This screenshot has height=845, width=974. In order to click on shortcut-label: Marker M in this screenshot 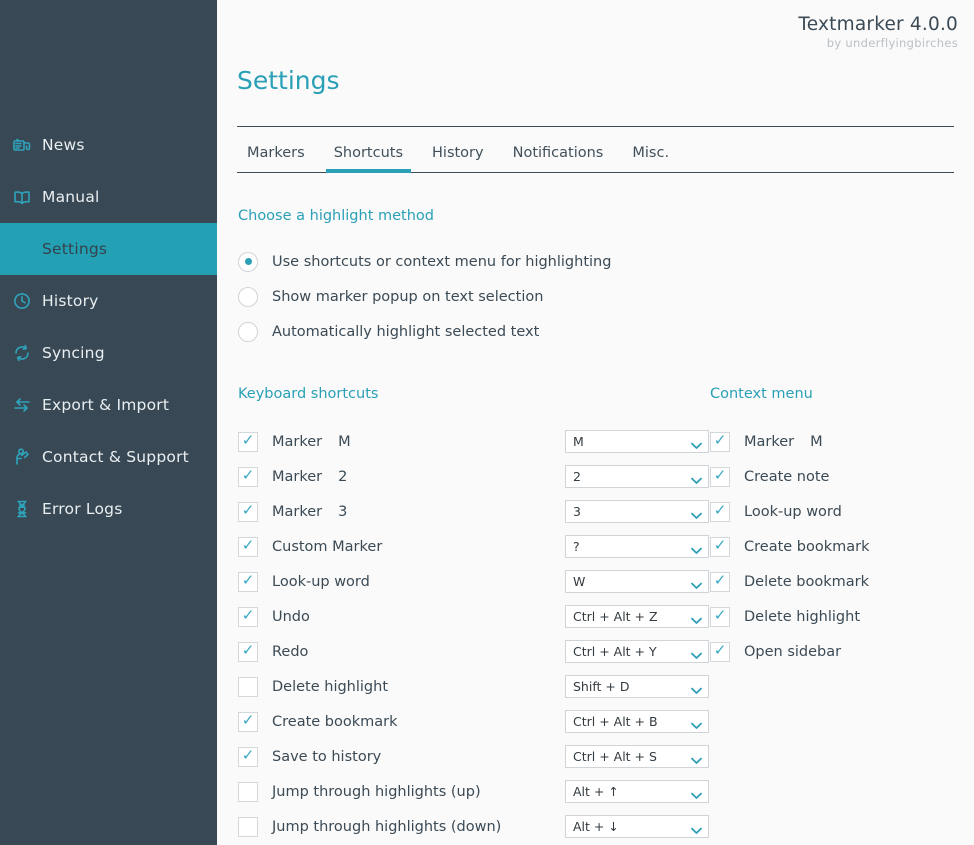, I will do `click(311, 442)`.